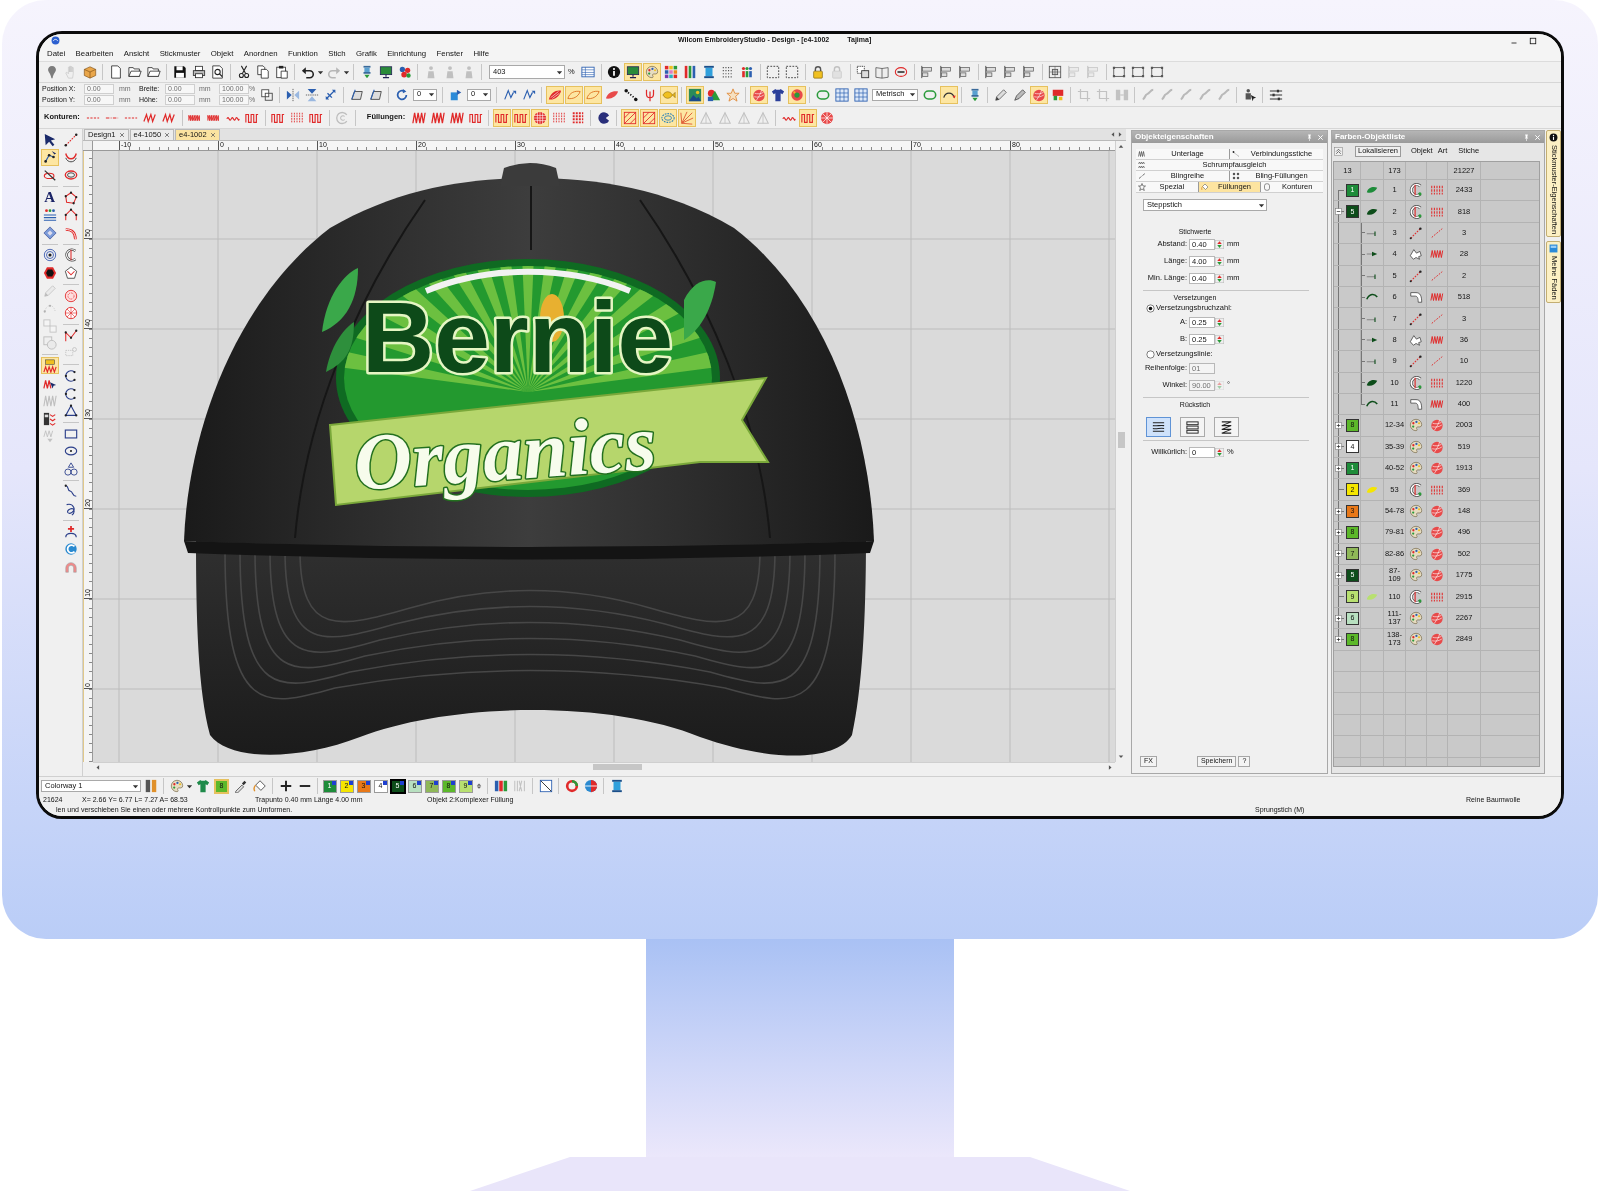  I want to click on stitch-zigzag-icon, so click(1142, 154).